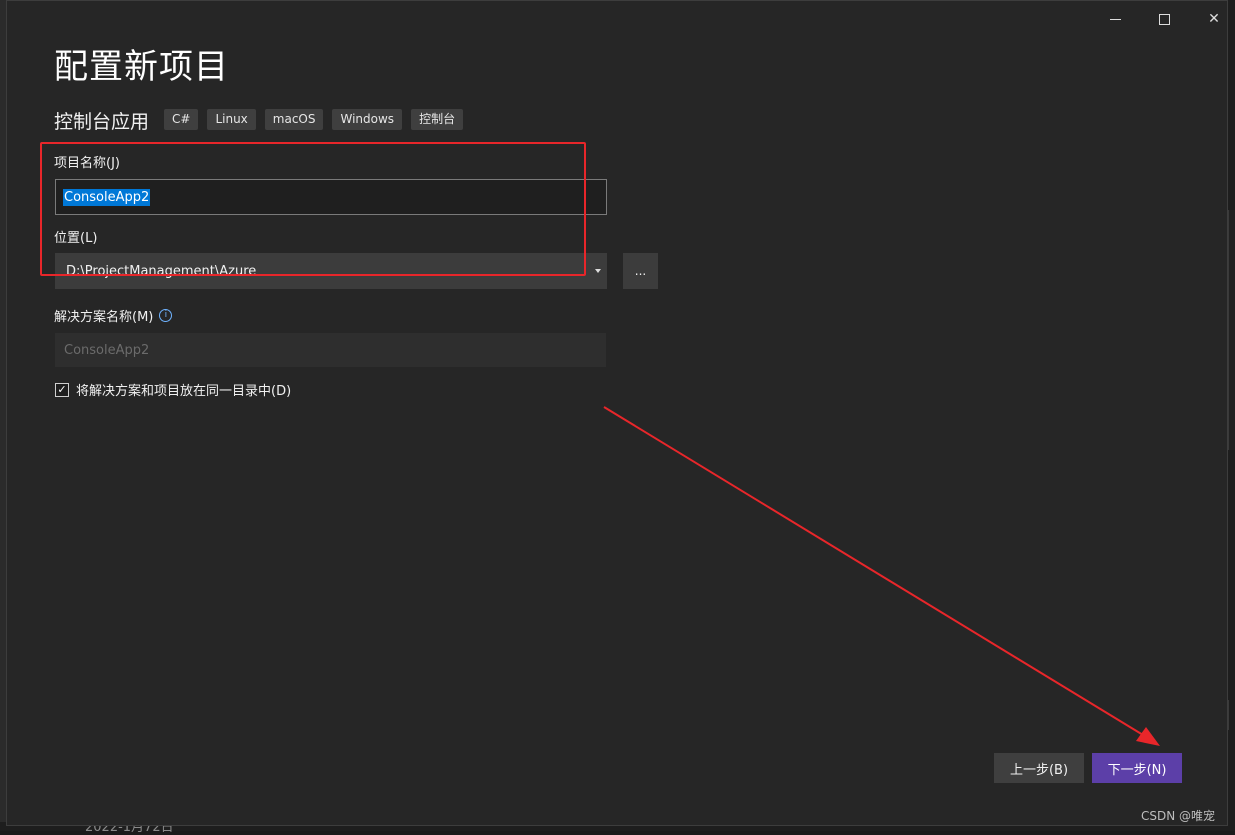 Image resolution: width=1235 pixels, height=835 pixels. Describe the element at coordinates (598, 271) in the screenshot. I see `chevron-down-icon` at that location.